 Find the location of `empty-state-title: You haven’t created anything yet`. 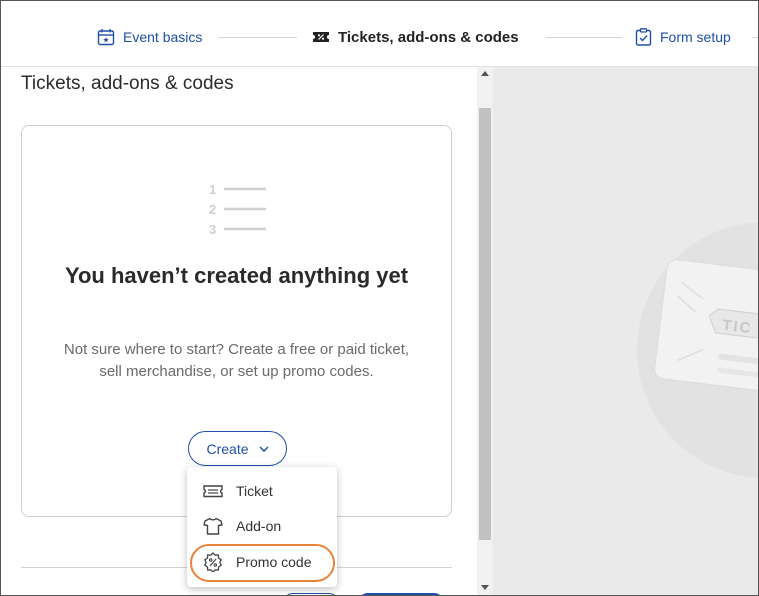

empty-state-title: You haven’t created anything yet is located at coordinates (236, 275).